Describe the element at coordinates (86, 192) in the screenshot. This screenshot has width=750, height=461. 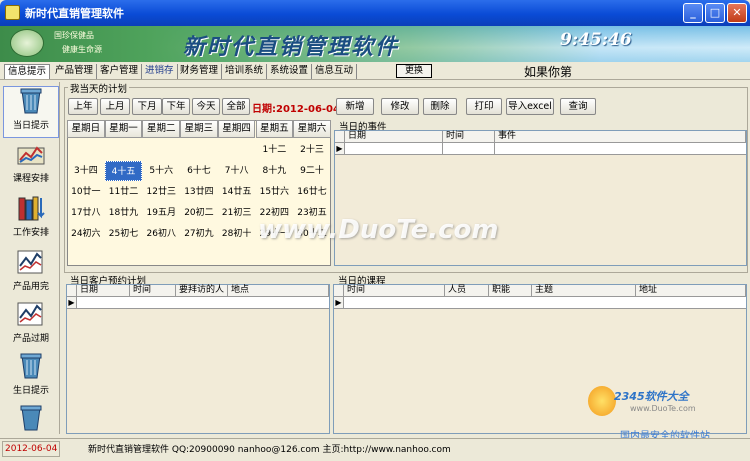
I see `calendar-day-cell: 10廿一` at that location.